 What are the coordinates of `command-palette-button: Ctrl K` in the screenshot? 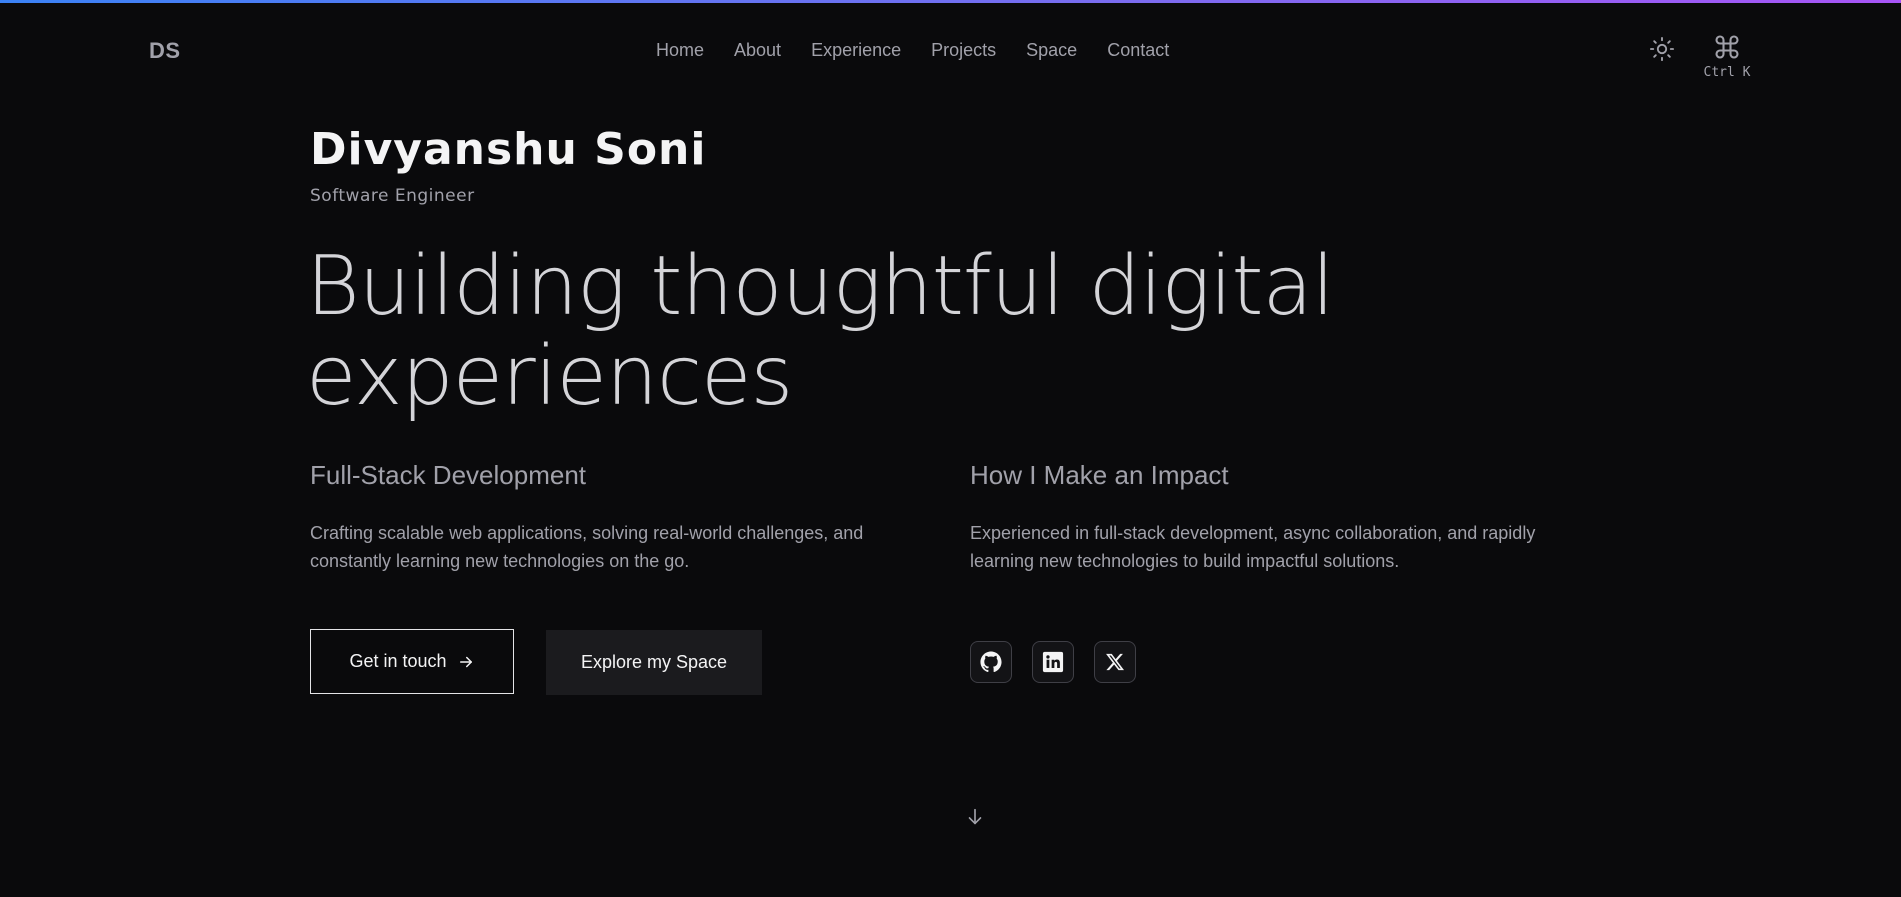 It's located at (1727, 56).